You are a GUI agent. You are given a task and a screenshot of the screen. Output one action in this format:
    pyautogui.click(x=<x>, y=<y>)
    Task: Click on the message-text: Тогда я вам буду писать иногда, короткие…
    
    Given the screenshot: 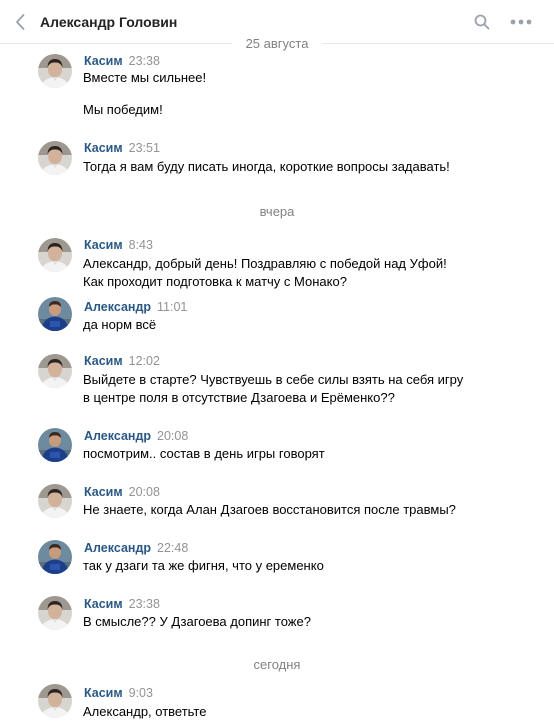 What is the action you would take?
    pyautogui.click(x=266, y=166)
    